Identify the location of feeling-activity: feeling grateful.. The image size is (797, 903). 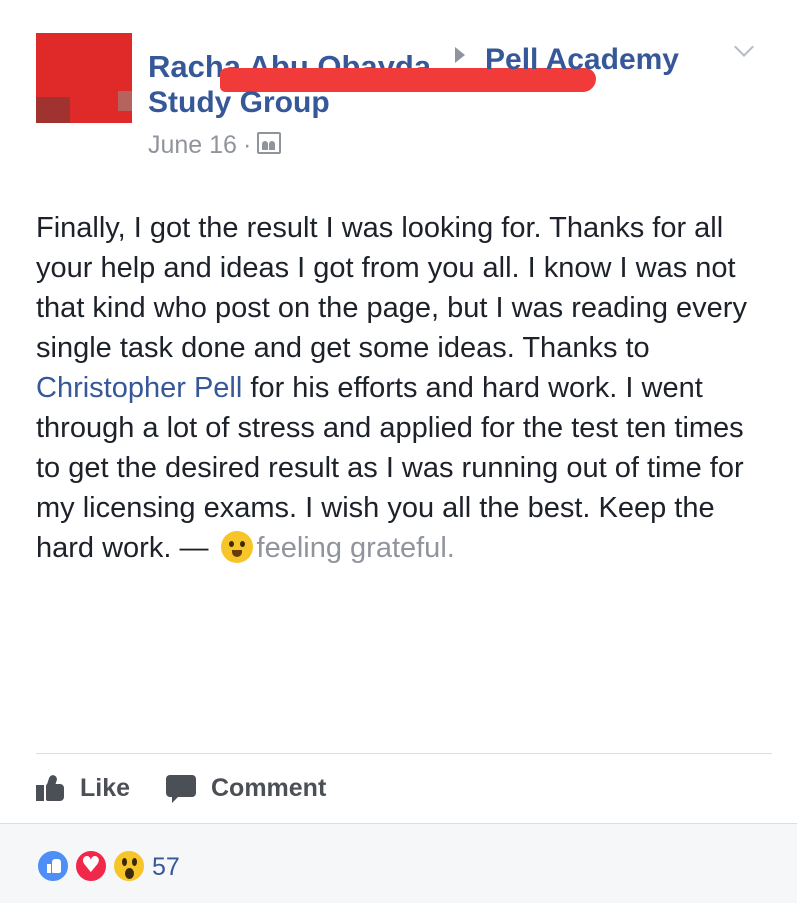
(356, 548).